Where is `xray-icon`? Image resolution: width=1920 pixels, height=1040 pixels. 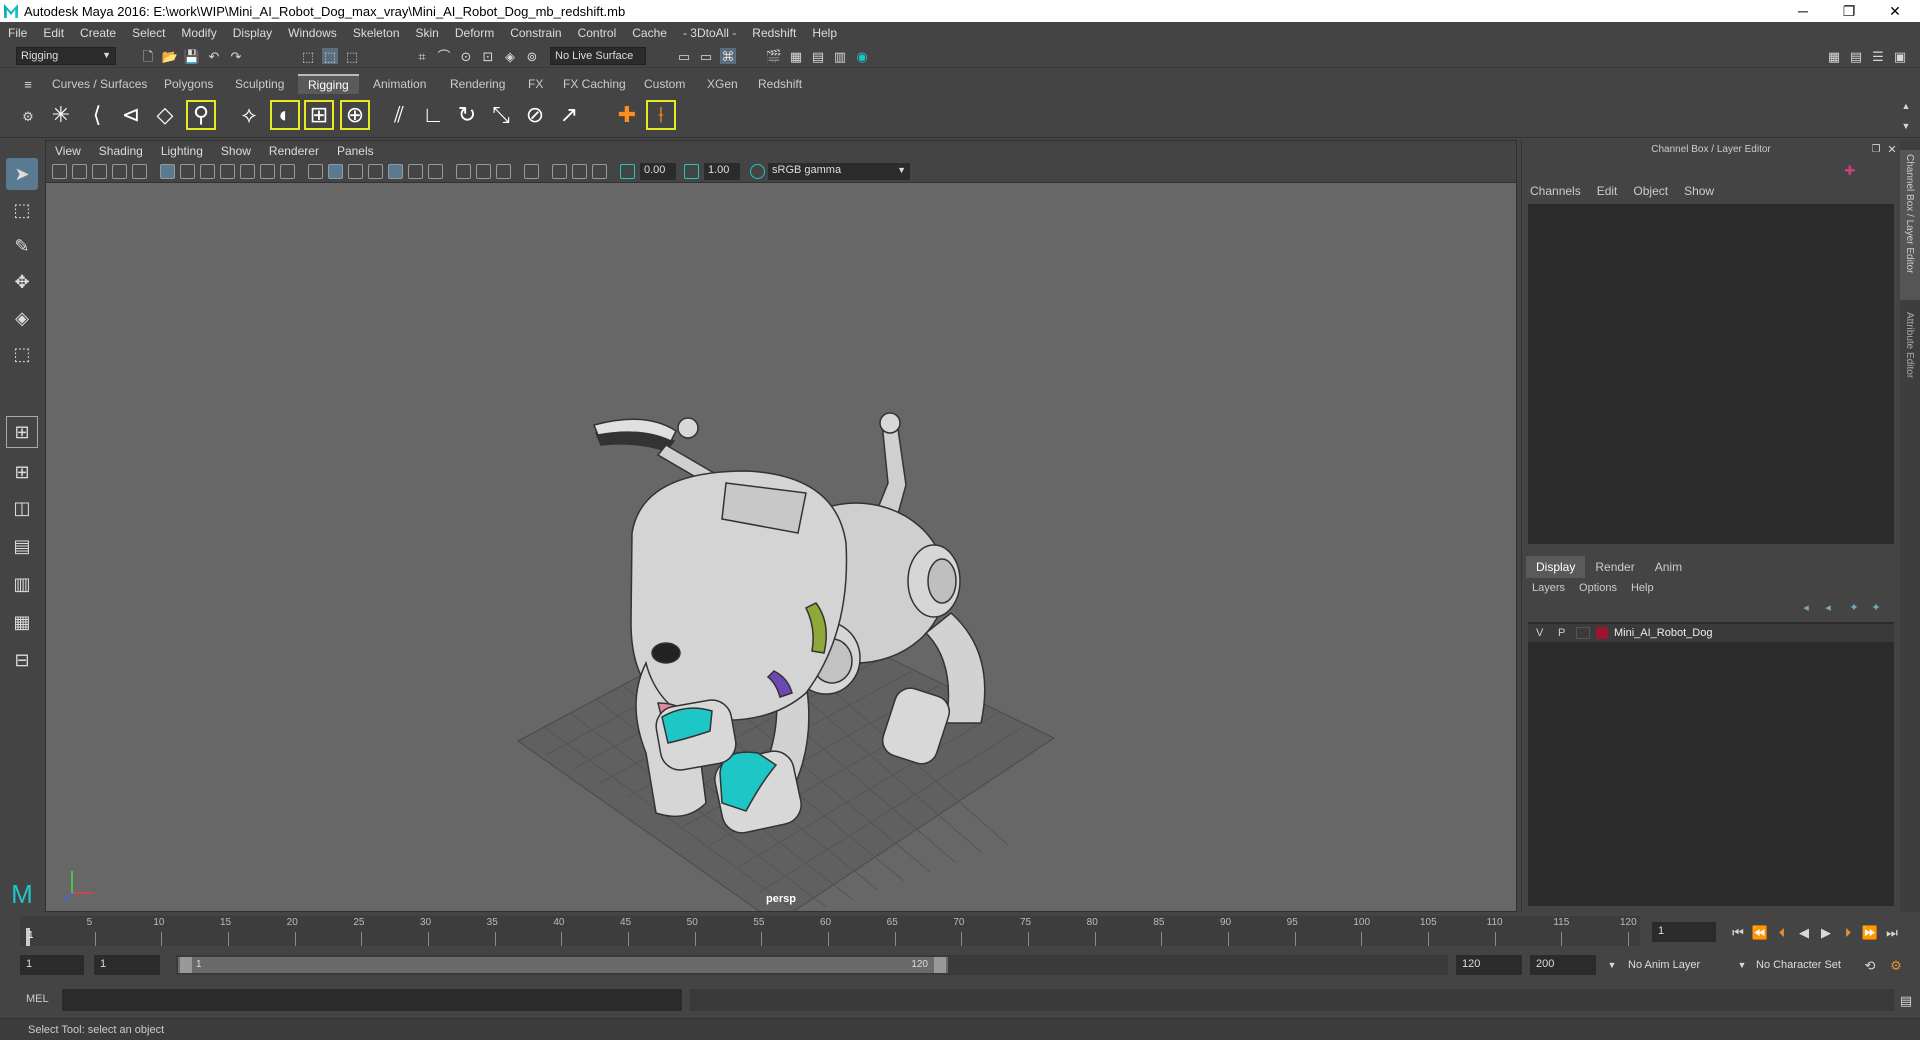 xray-icon is located at coordinates (559, 171).